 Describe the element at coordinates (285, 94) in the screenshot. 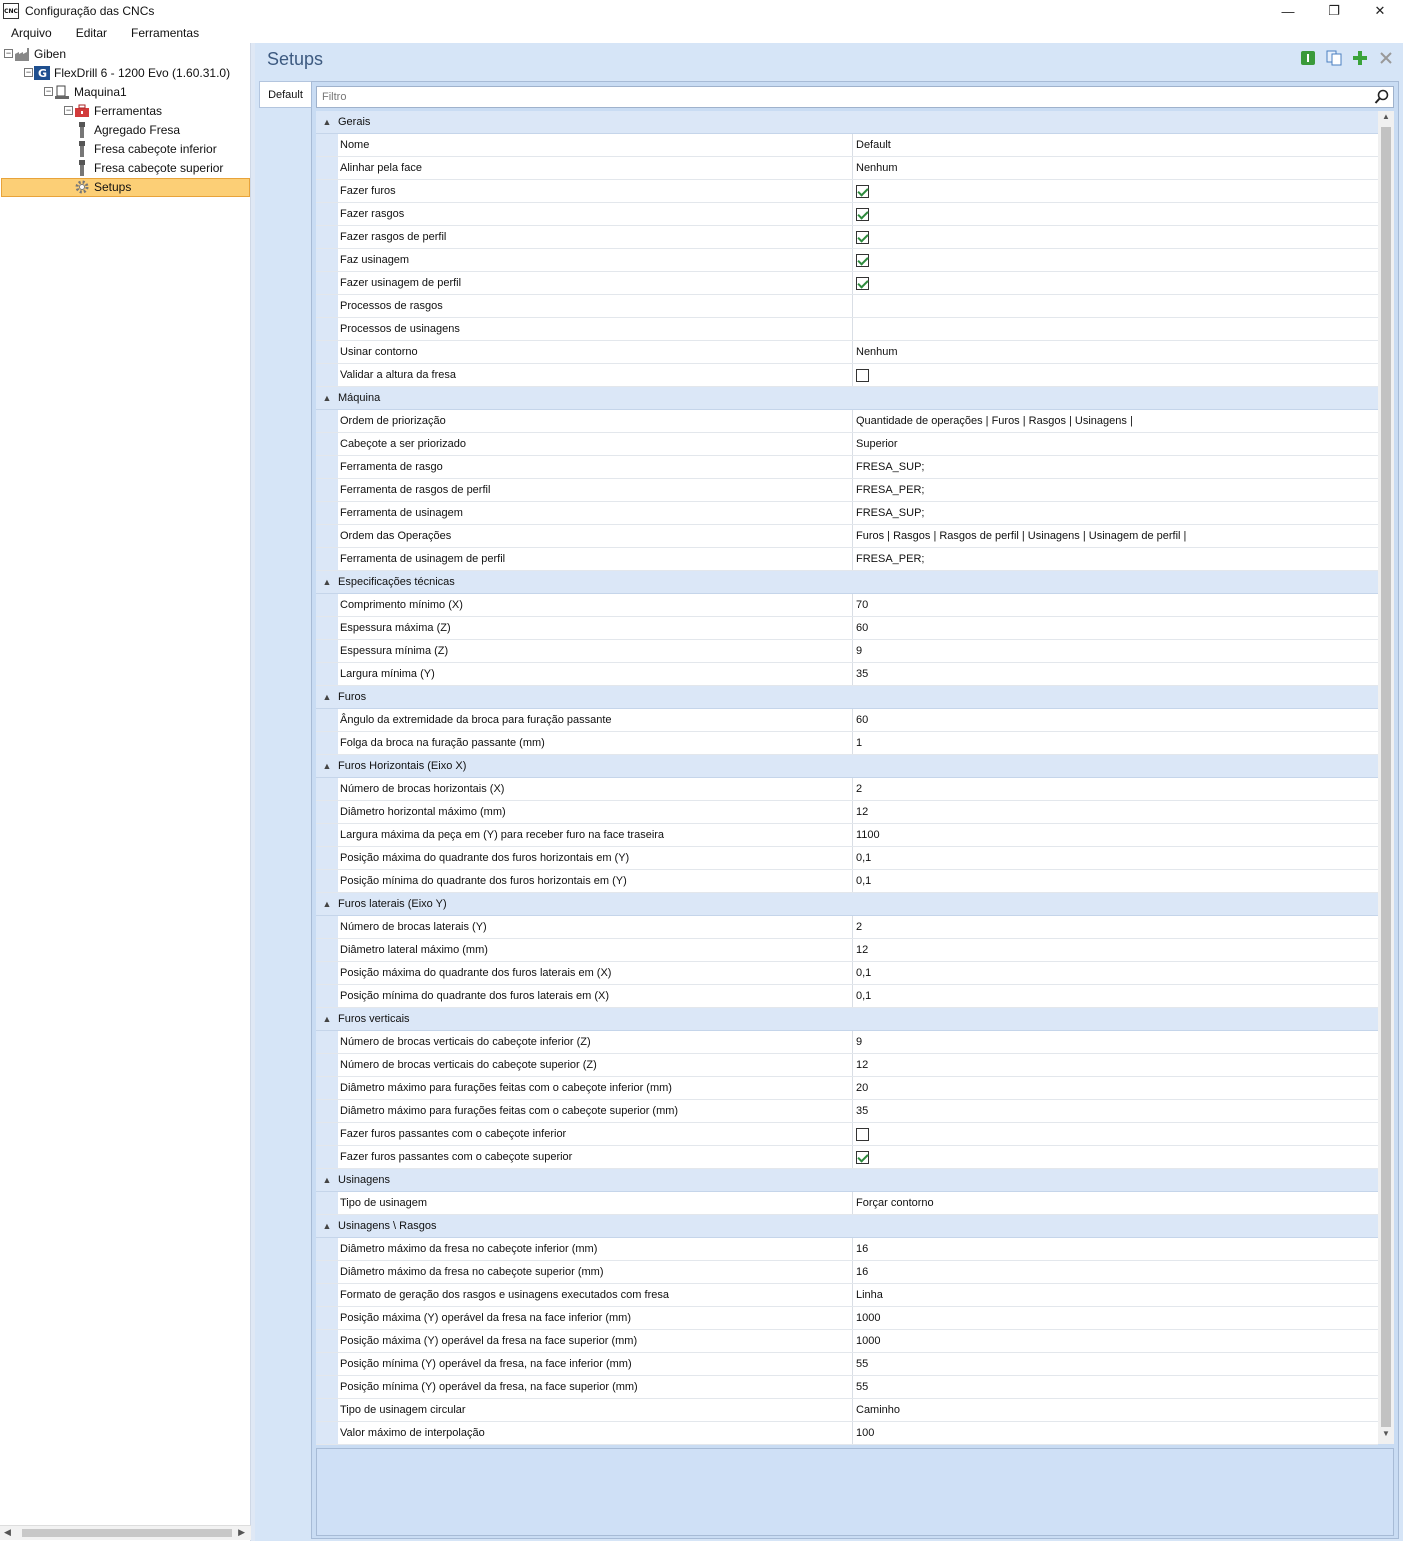

I see `tab-default: Default` at that location.